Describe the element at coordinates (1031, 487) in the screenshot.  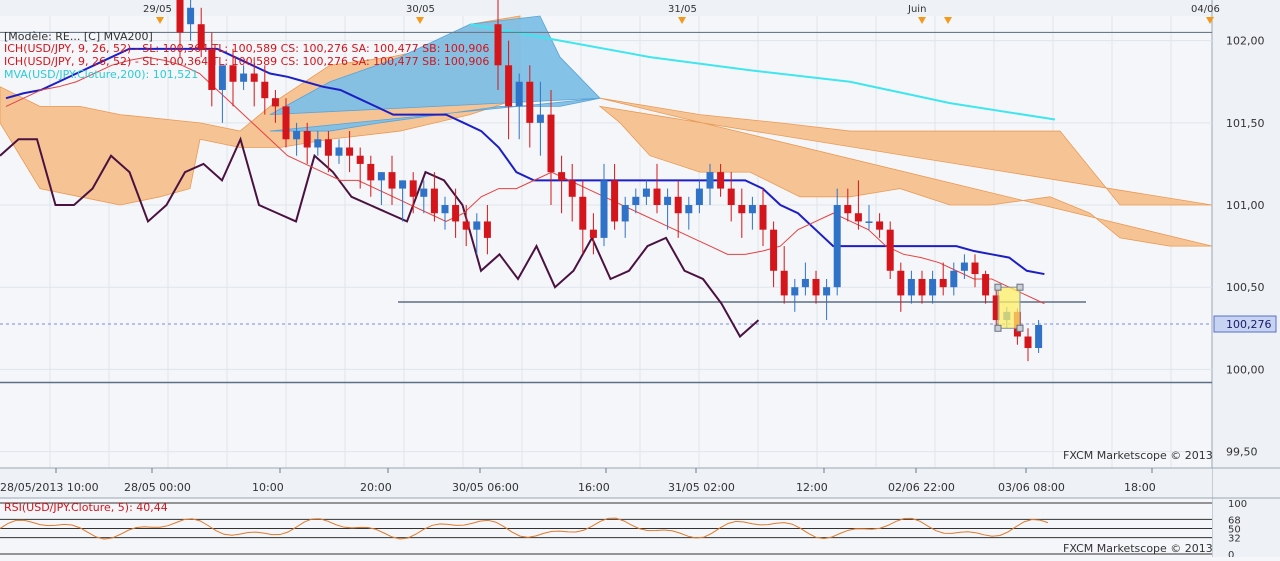
I see `time-axis-label: 03/06 08:00` at that location.